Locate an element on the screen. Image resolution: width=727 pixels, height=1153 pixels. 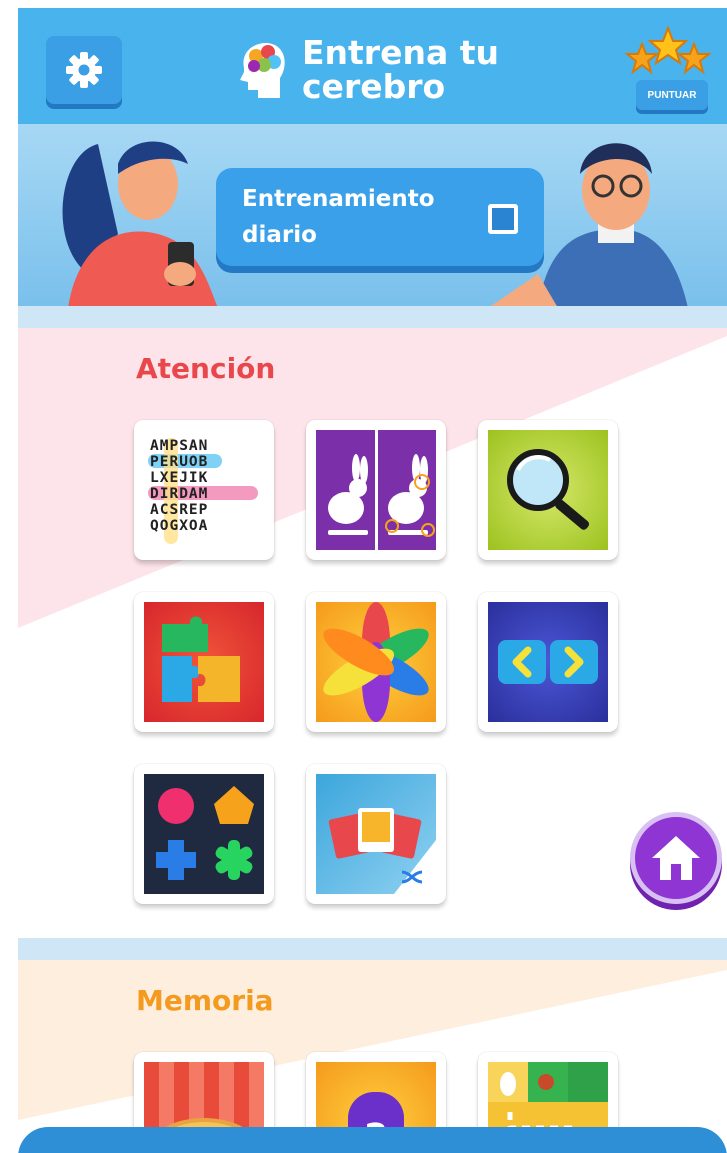
rate-label: PUNTUAR is located at coordinates (672, 95).